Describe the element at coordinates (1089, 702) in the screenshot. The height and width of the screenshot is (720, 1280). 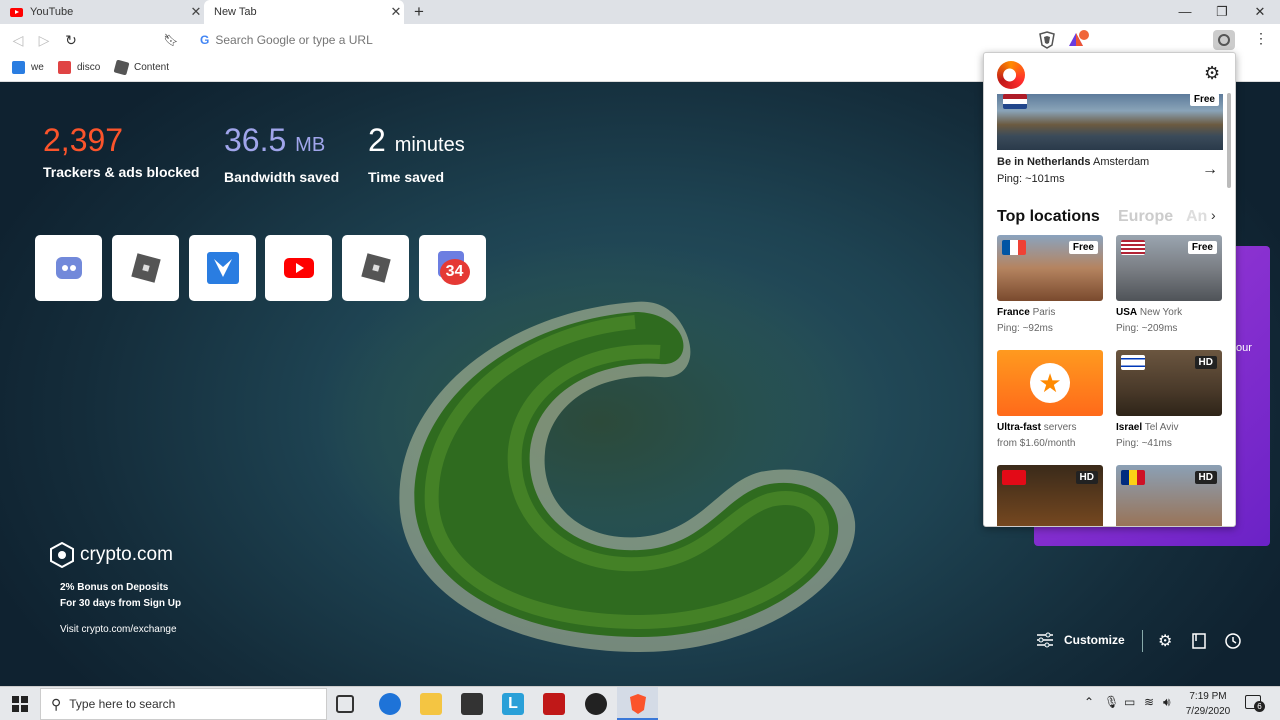
I see `tray-chevron-icon: ⌃` at that location.